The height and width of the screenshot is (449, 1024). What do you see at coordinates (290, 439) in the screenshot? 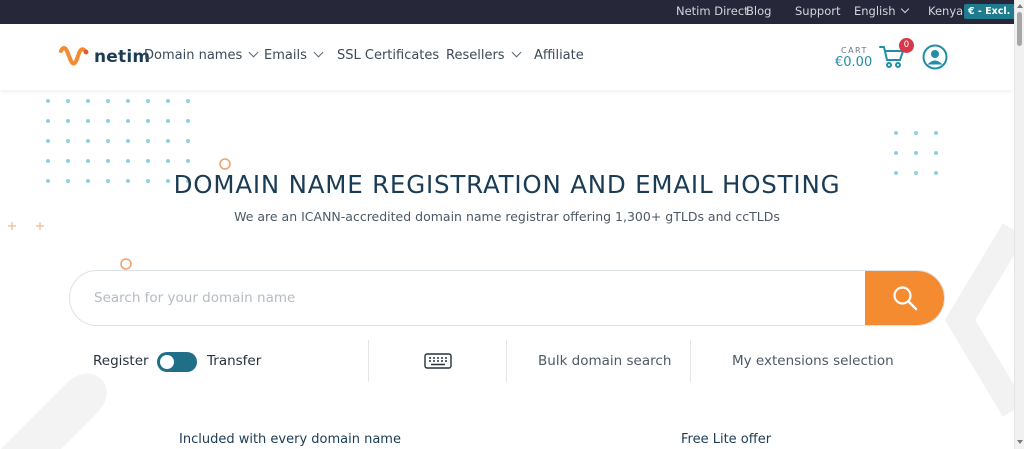
I see `included-section-heading: Included with every domain name` at bounding box center [290, 439].